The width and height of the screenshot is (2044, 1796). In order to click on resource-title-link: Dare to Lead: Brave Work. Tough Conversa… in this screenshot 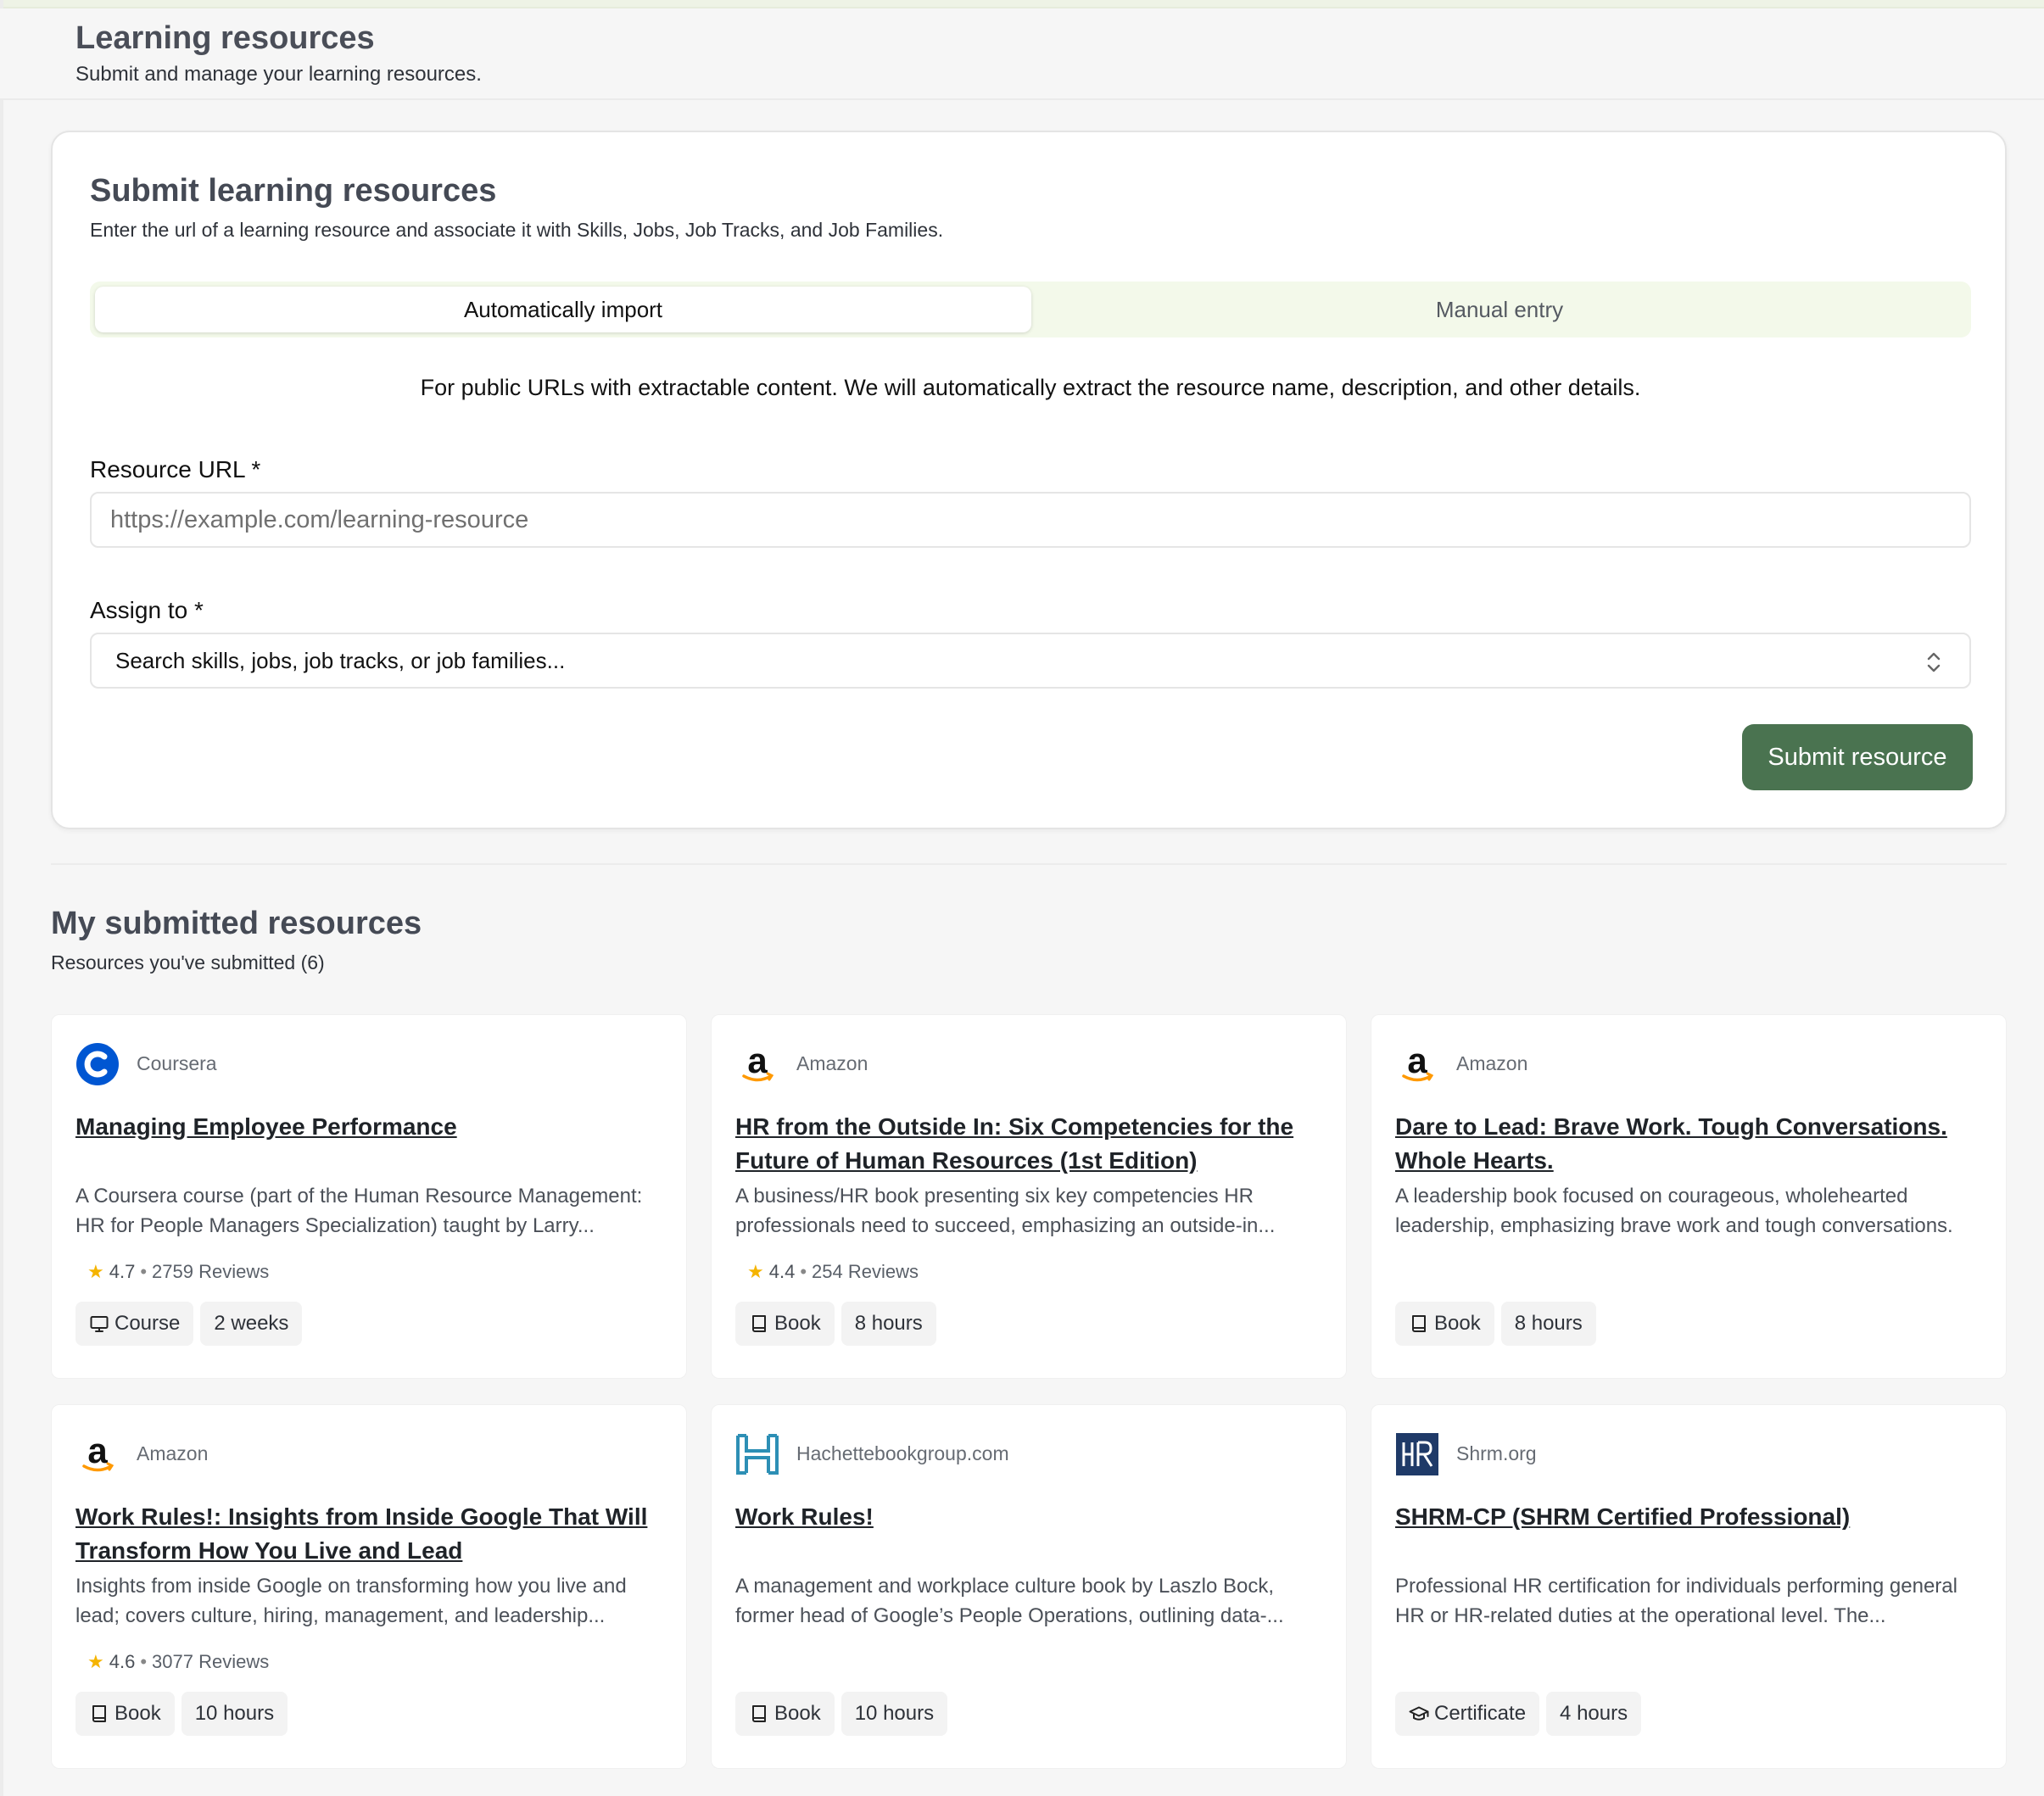, I will do `click(1687, 1144)`.